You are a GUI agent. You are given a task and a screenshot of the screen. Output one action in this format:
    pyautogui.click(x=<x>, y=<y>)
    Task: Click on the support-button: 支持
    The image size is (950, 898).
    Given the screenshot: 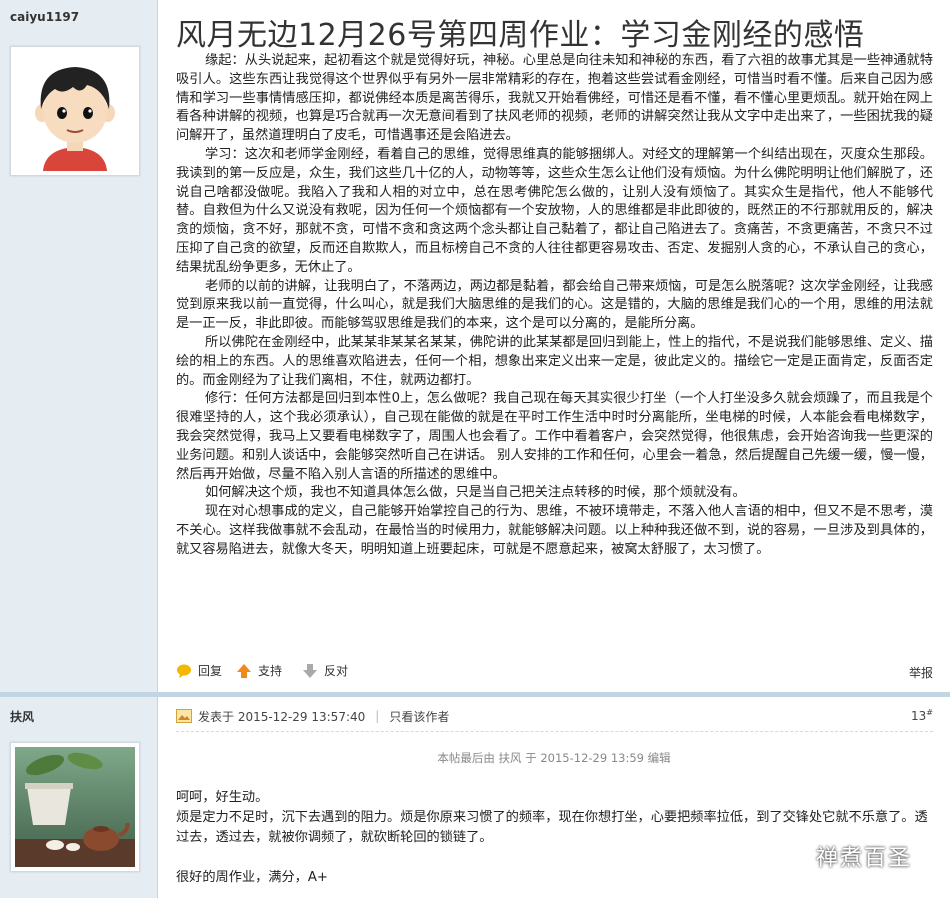 What is the action you would take?
    pyautogui.click(x=259, y=670)
    